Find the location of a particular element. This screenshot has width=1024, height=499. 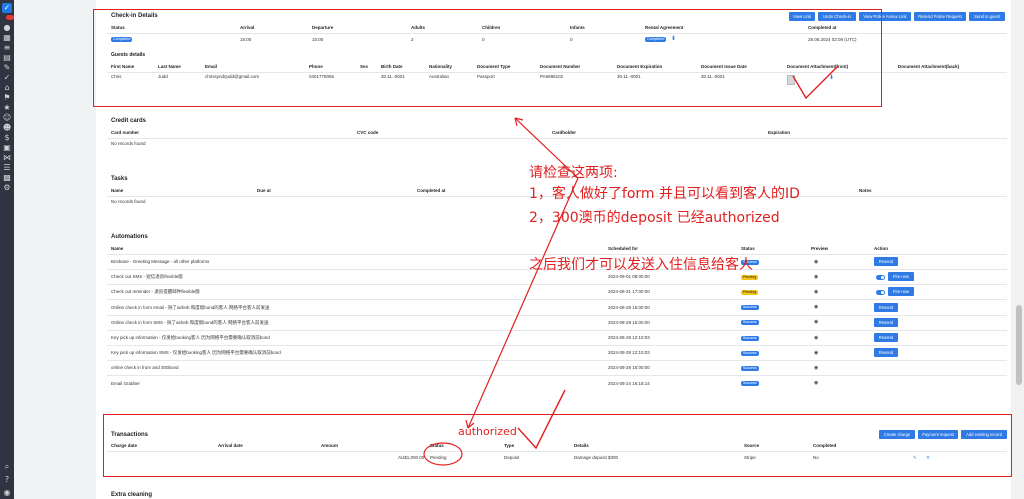

circle-mark is located at coordinates (443, 454).